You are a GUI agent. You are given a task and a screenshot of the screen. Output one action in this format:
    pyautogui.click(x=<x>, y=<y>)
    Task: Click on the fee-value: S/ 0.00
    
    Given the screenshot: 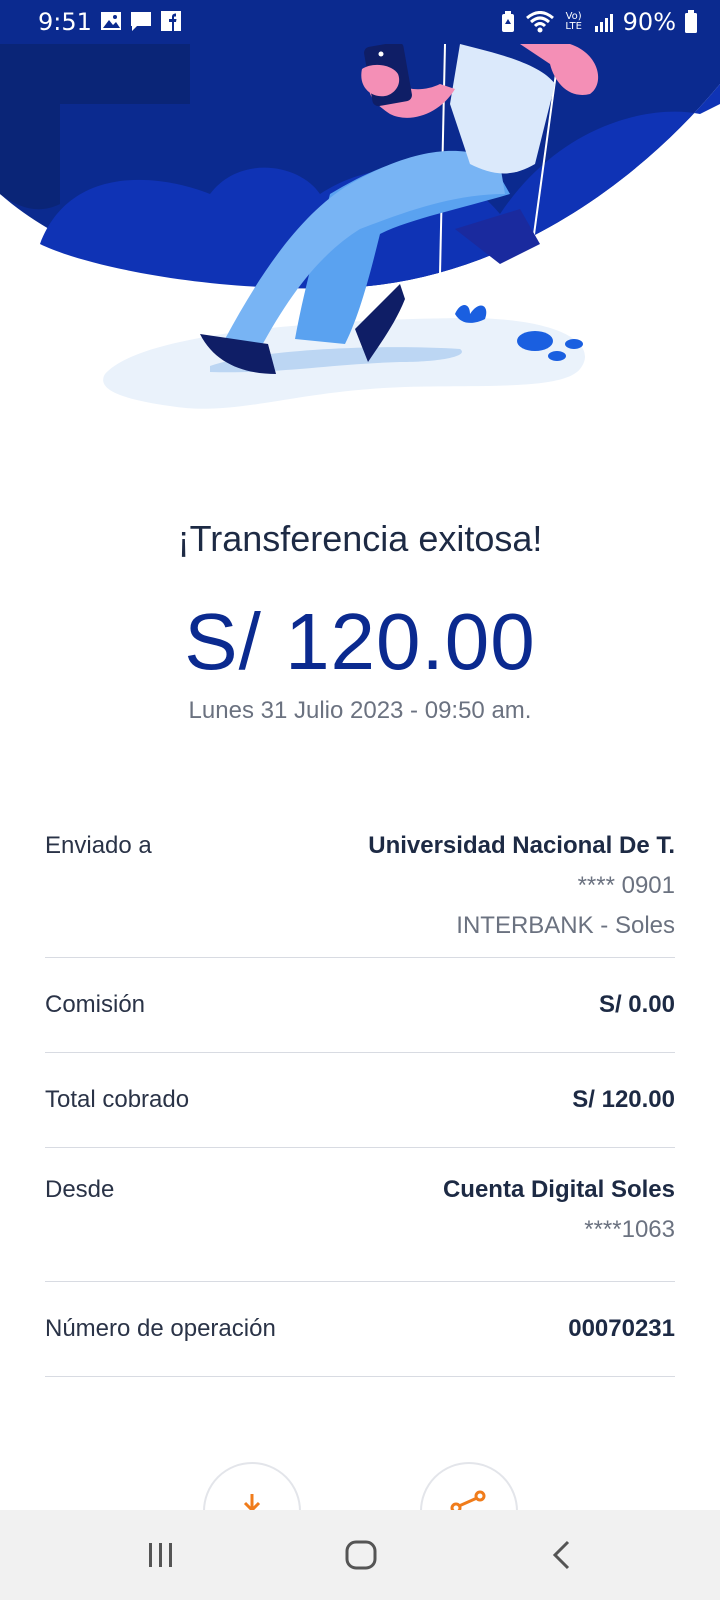 What is the action you would take?
    pyautogui.click(x=636, y=1004)
    